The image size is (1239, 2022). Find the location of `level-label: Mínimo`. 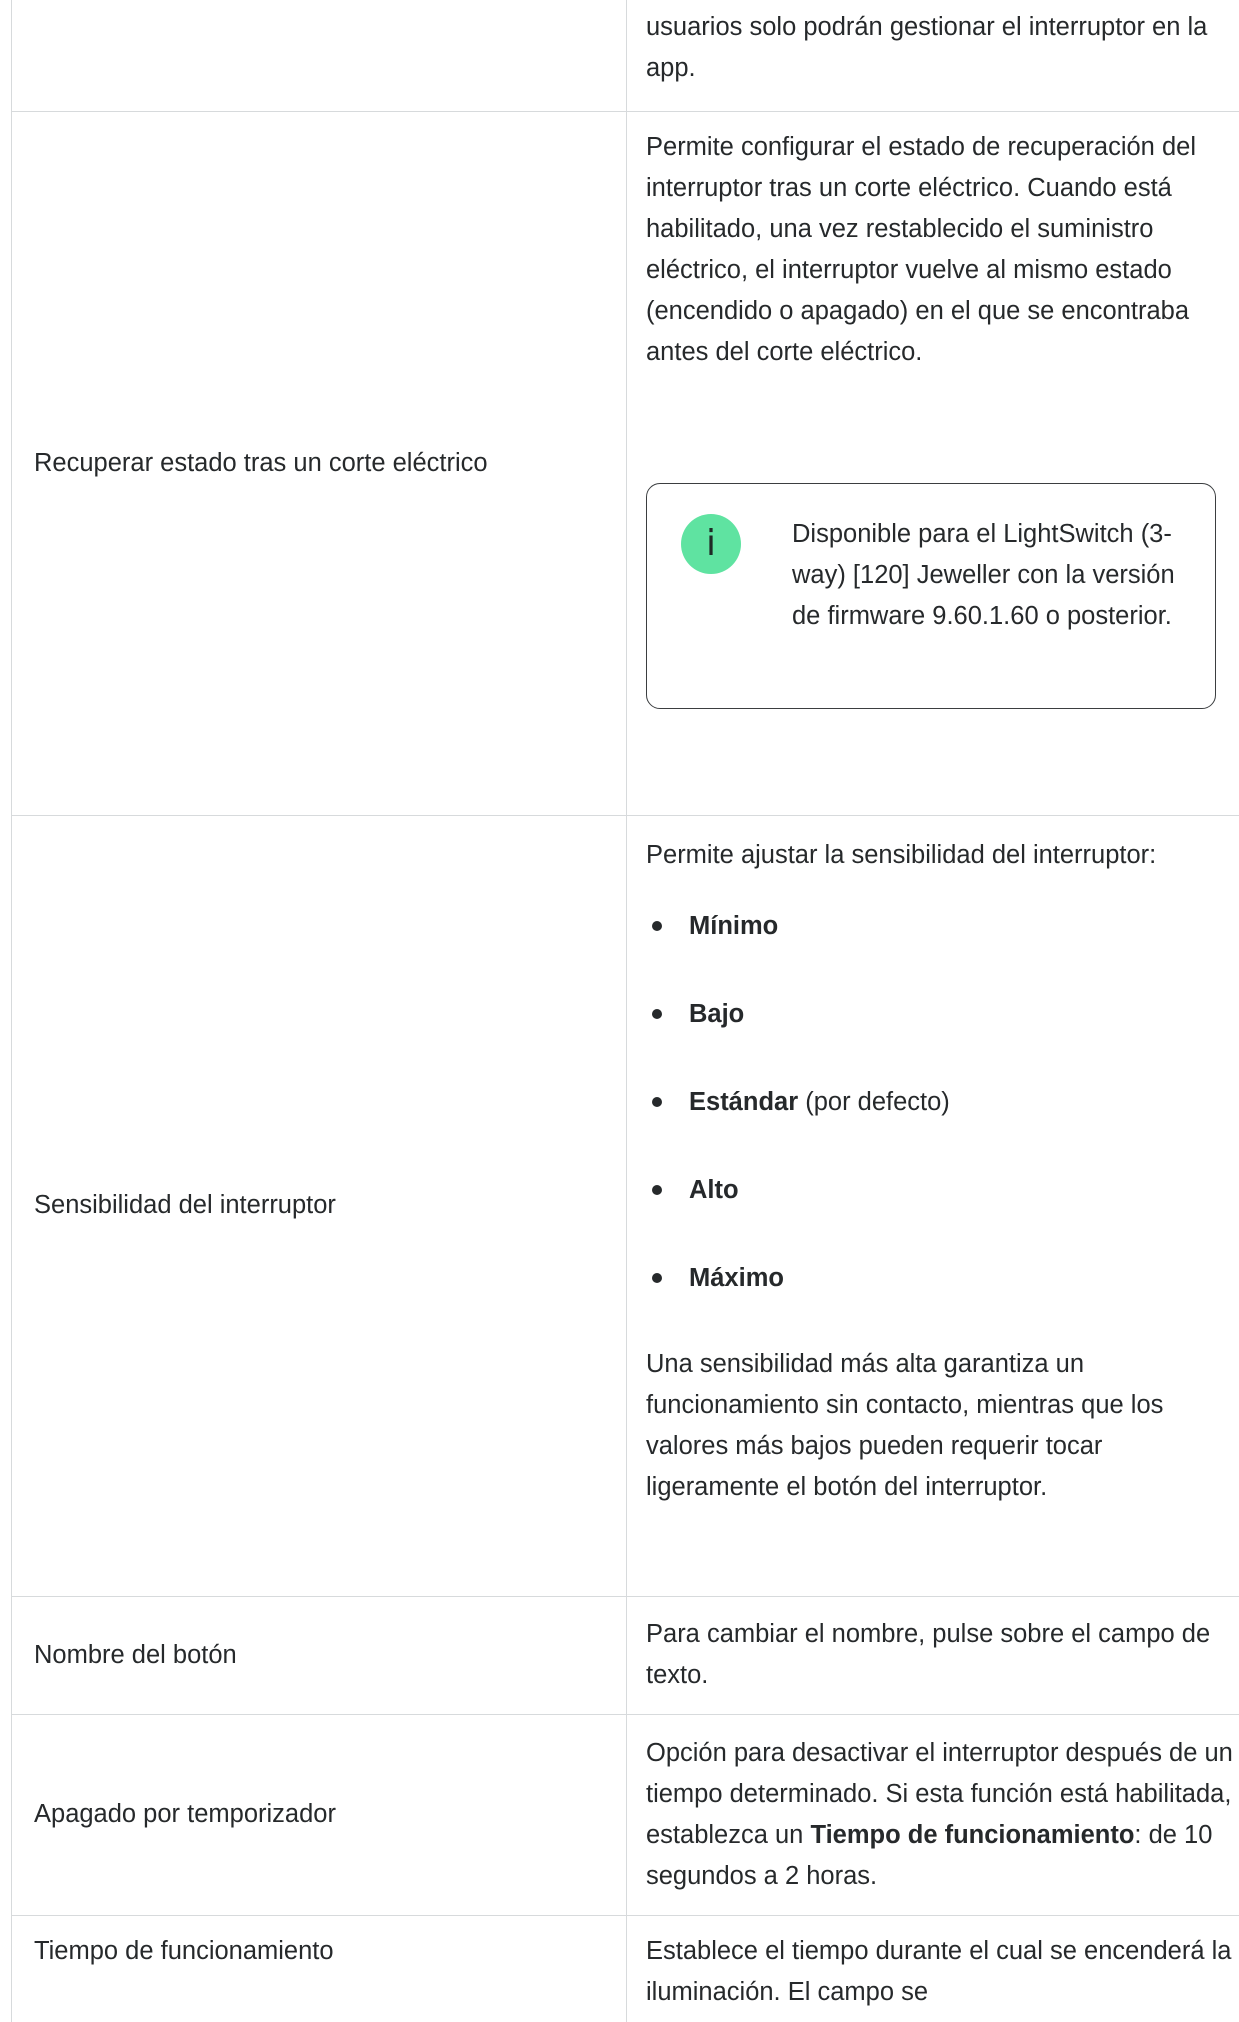

level-label: Mínimo is located at coordinates (734, 925).